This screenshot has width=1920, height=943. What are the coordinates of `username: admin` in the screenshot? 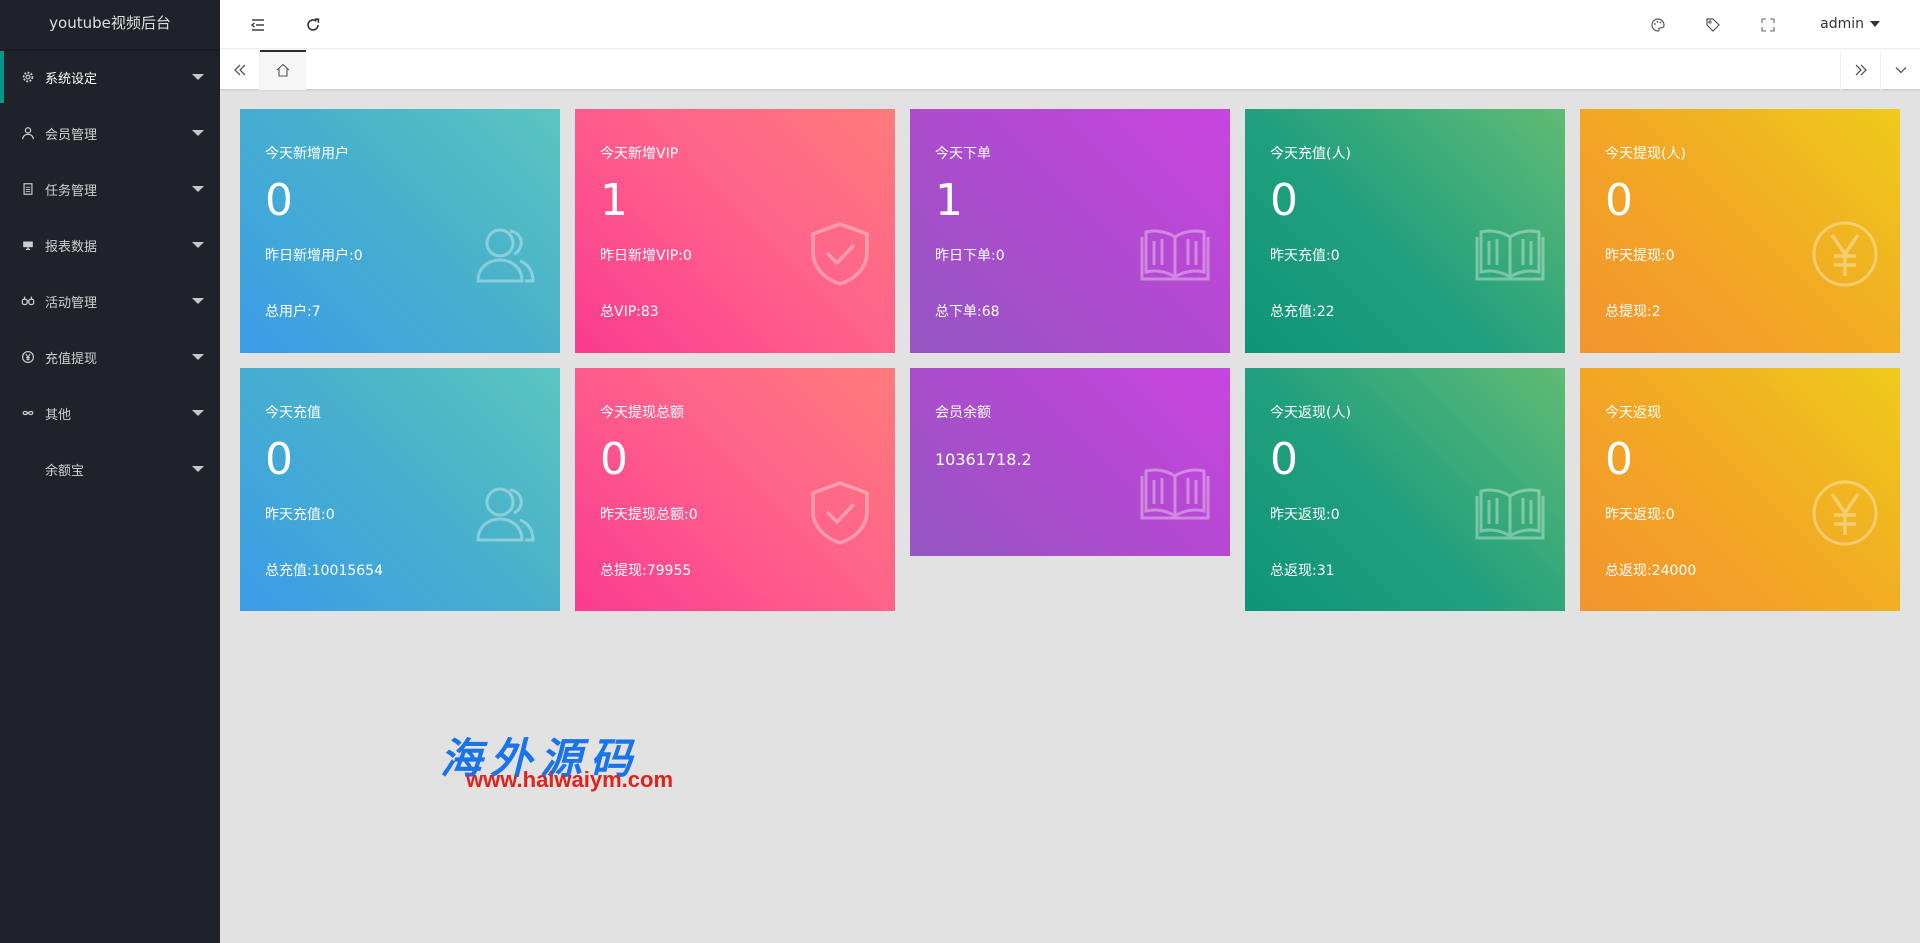 It's located at (1842, 24).